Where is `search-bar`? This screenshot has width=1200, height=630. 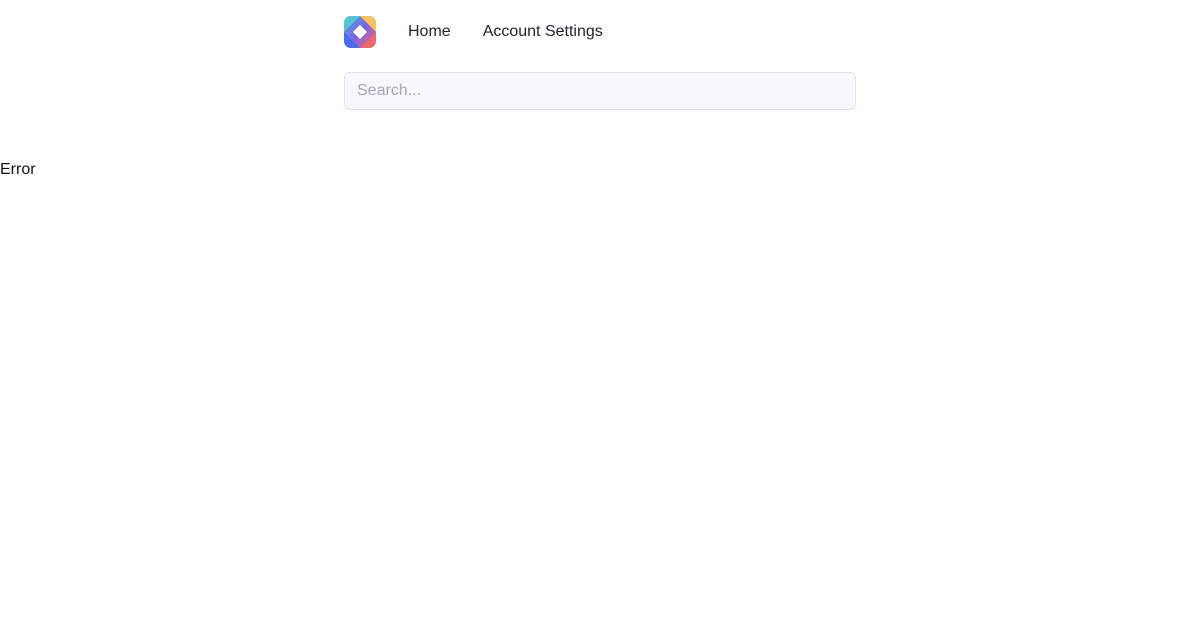 search-bar is located at coordinates (600, 91).